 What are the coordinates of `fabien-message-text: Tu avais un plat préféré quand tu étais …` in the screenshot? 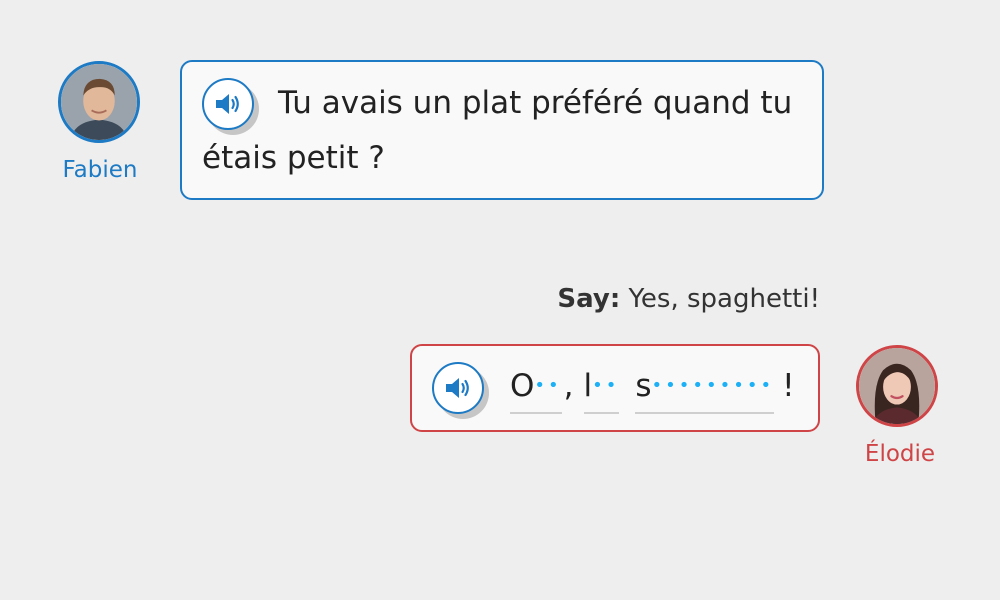 It's located at (497, 130).